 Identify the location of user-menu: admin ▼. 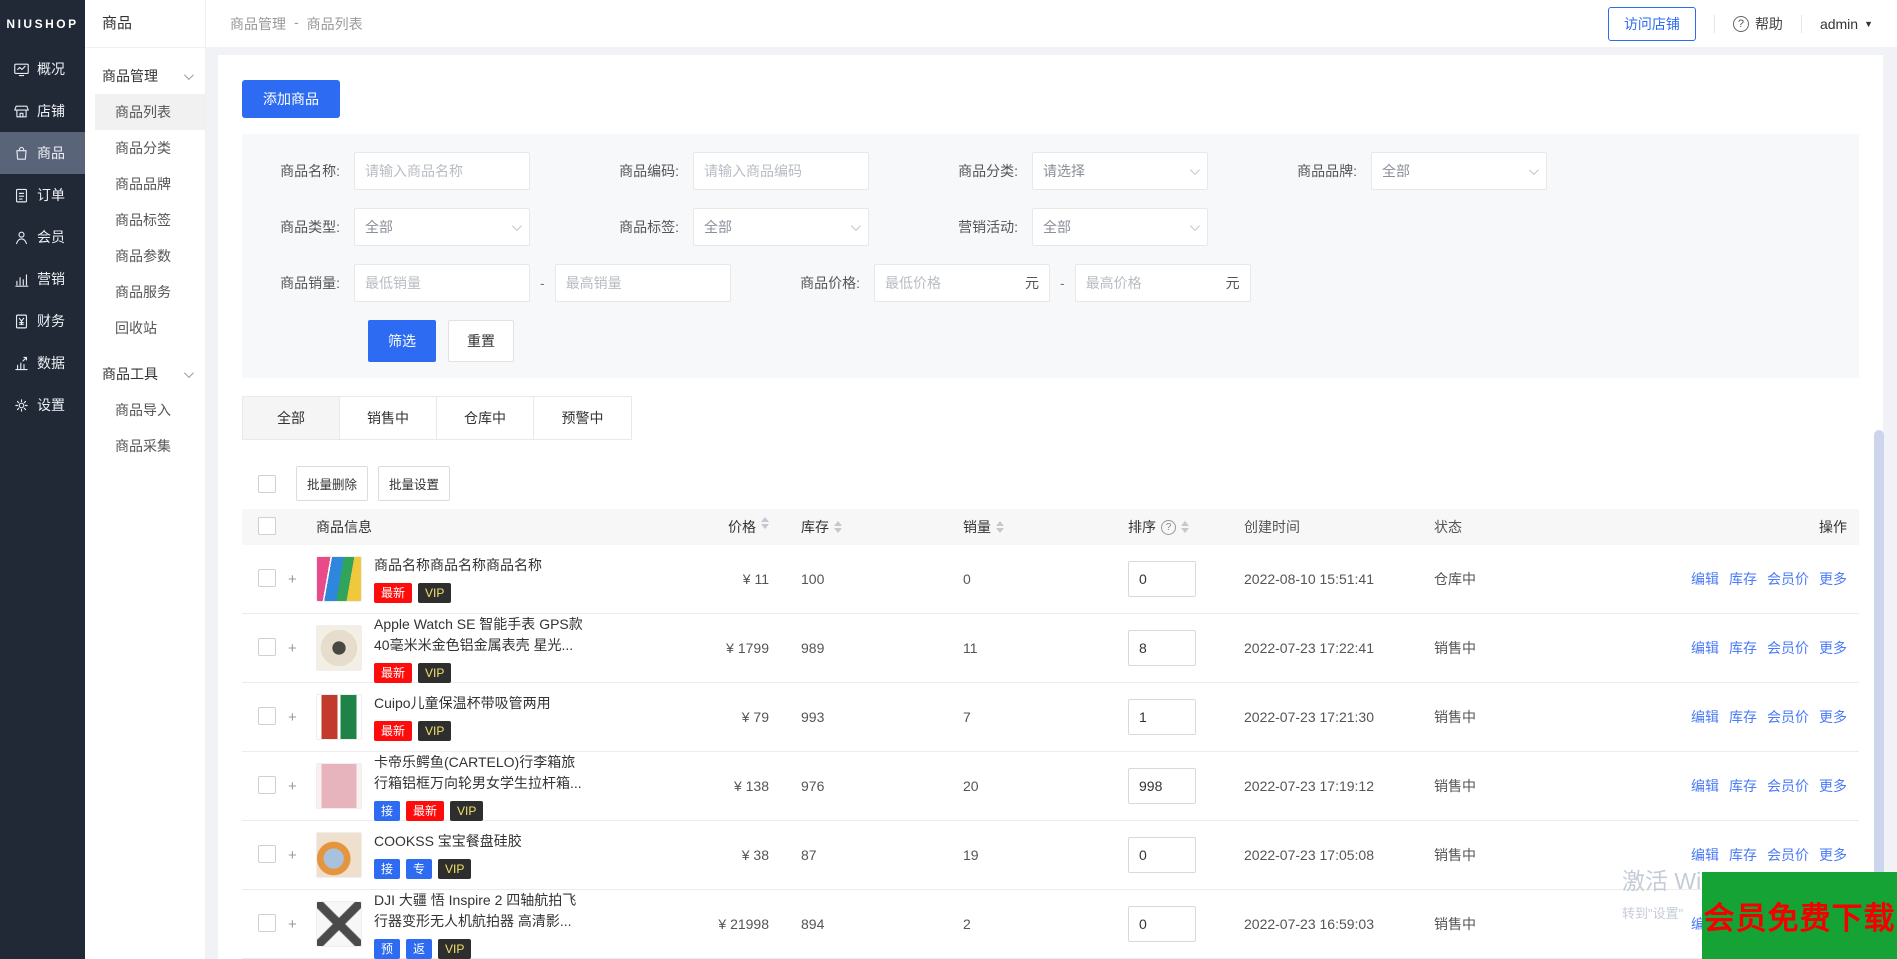
(1846, 24).